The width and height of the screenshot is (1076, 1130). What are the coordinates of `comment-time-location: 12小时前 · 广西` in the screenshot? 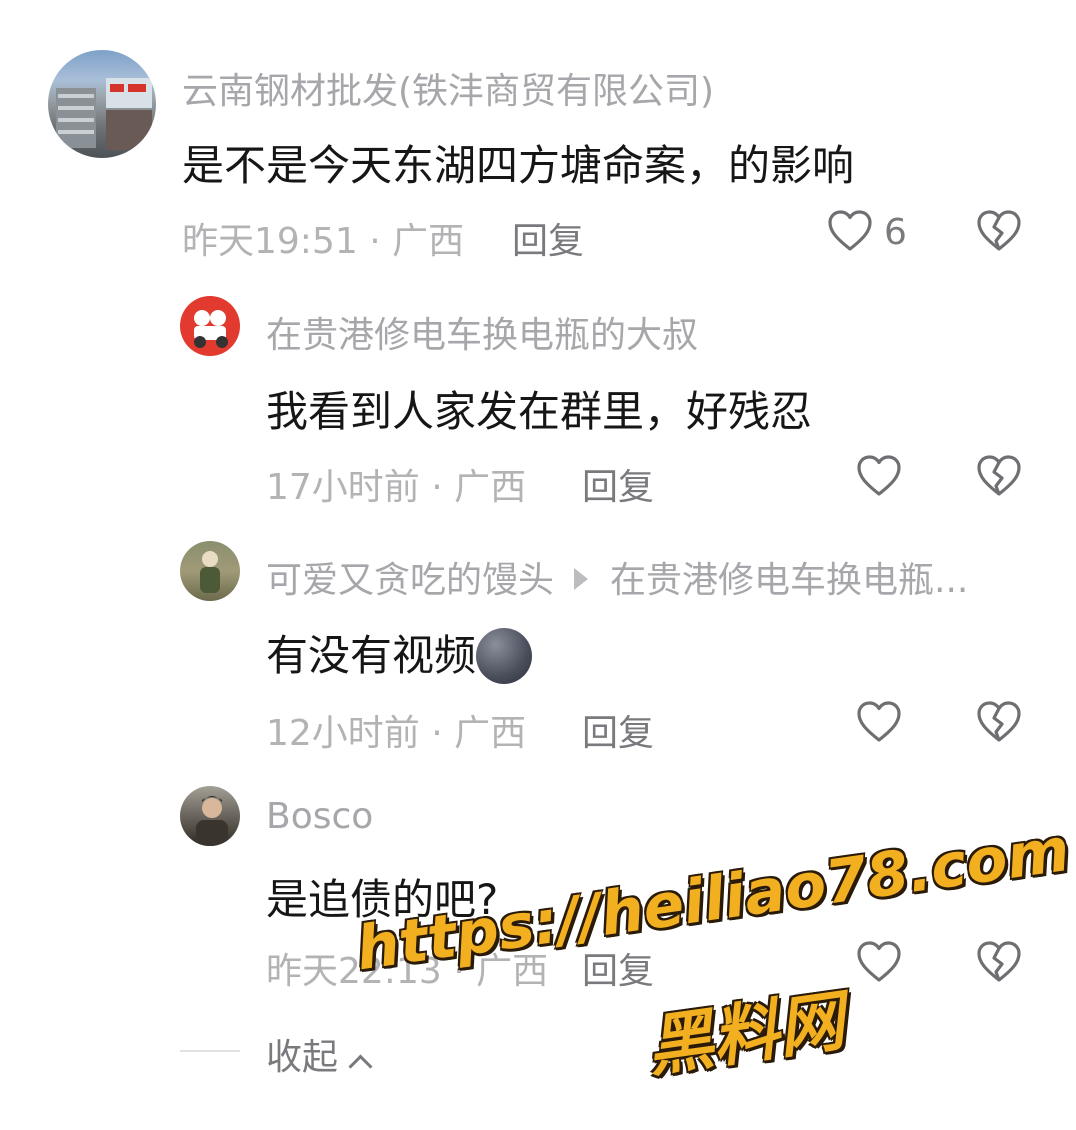 It's located at (396, 733).